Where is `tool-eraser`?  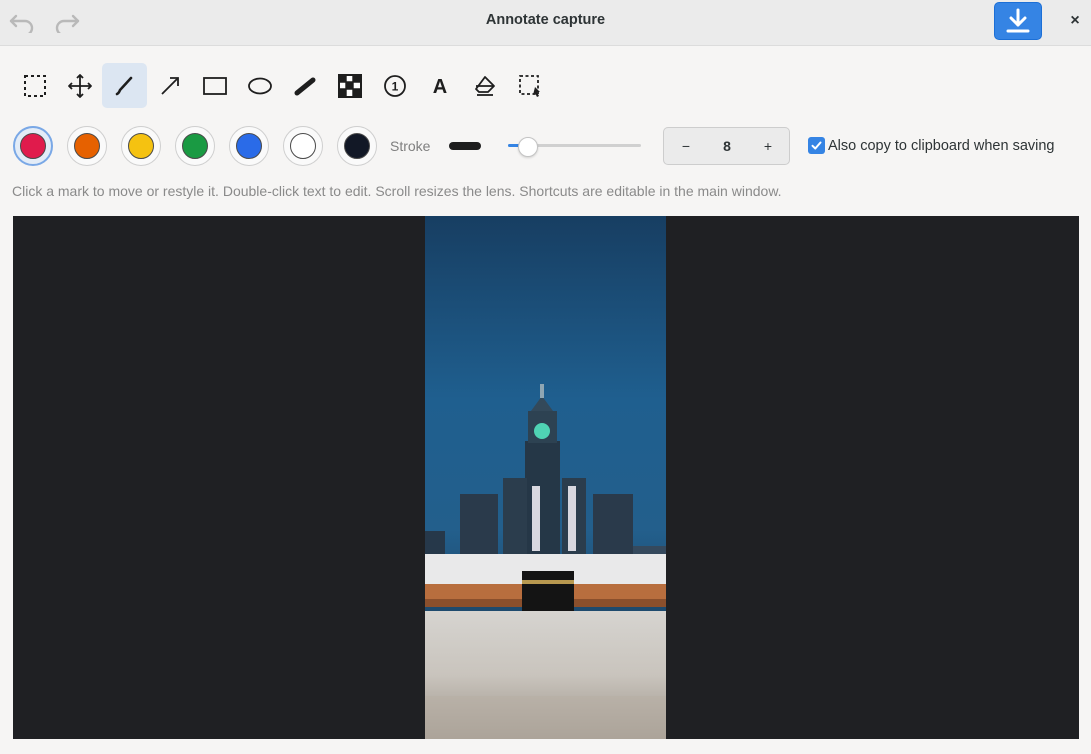 tool-eraser is located at coordinates (484, 85).